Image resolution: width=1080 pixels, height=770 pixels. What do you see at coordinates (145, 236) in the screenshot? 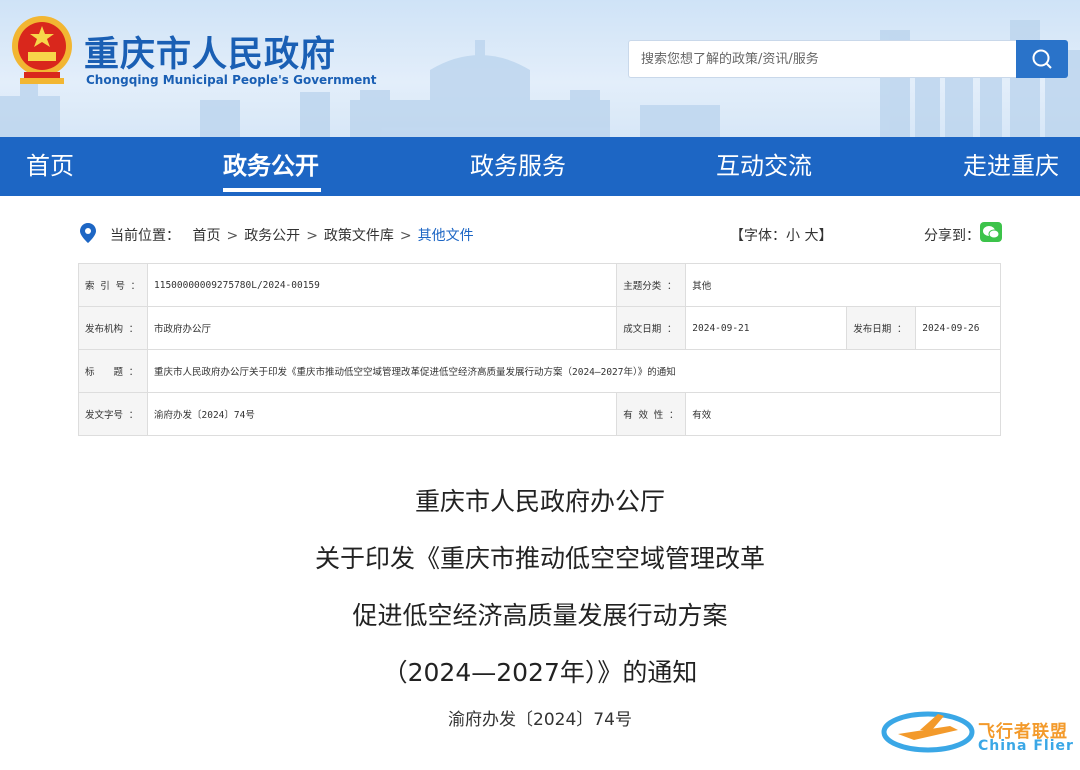
I see `breadcrumb-label: 当前位置：` at bounding box center [145, 236].